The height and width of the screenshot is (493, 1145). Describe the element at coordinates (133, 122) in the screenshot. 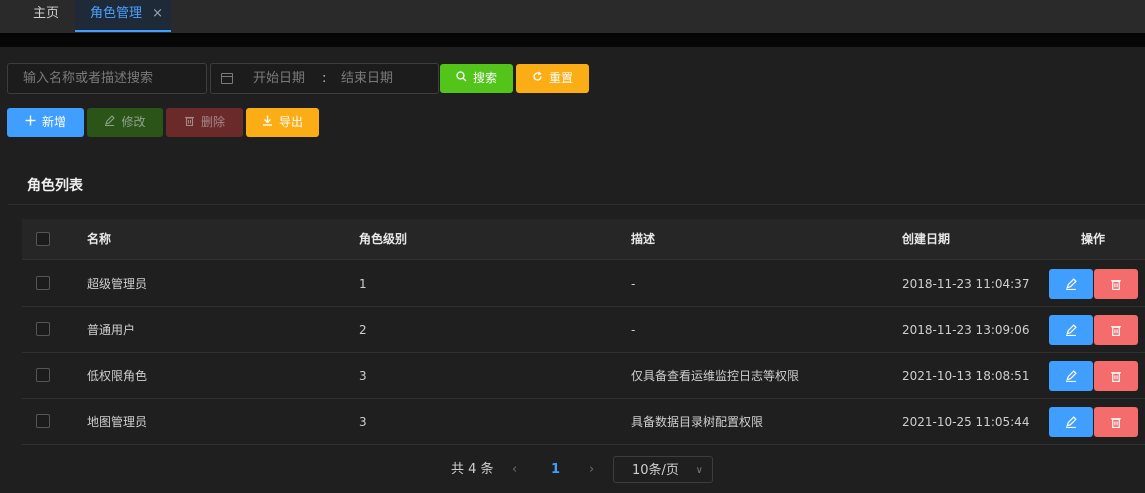

I see `edit-button-label: 修改` at that location.